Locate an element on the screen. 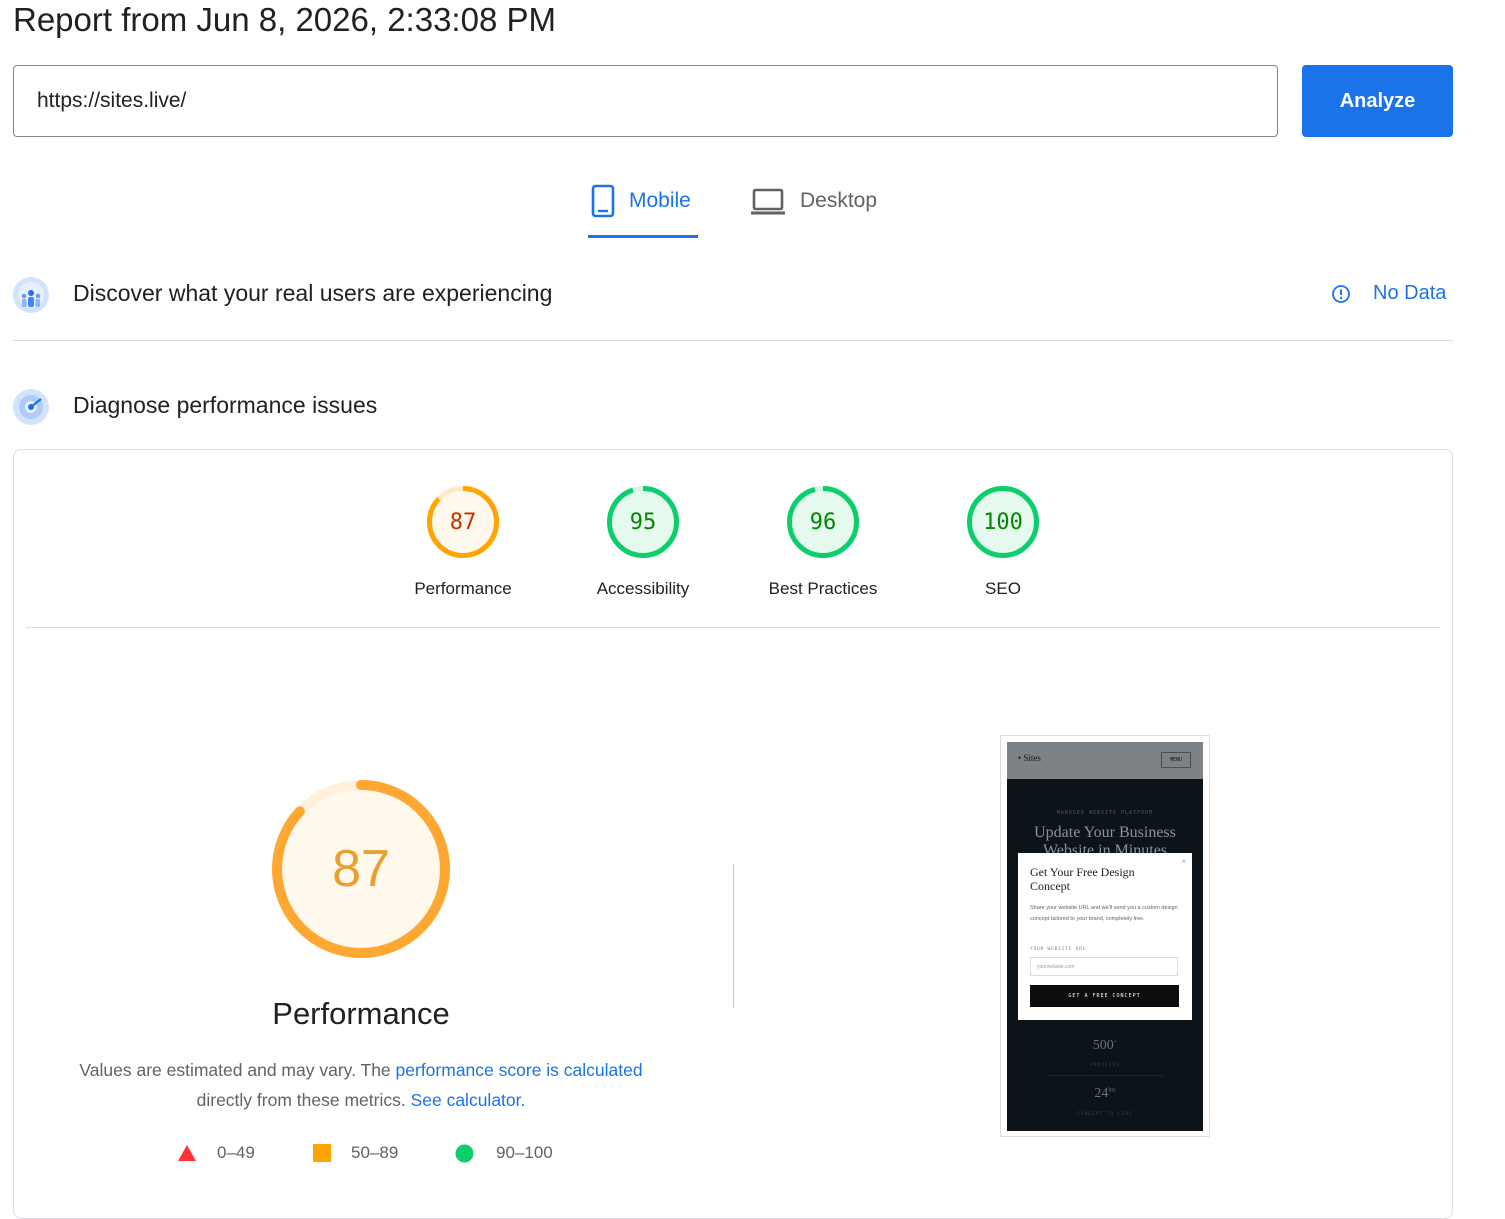  desc-text-2: directly from these metrics. is located at coordinates (303, 1100).